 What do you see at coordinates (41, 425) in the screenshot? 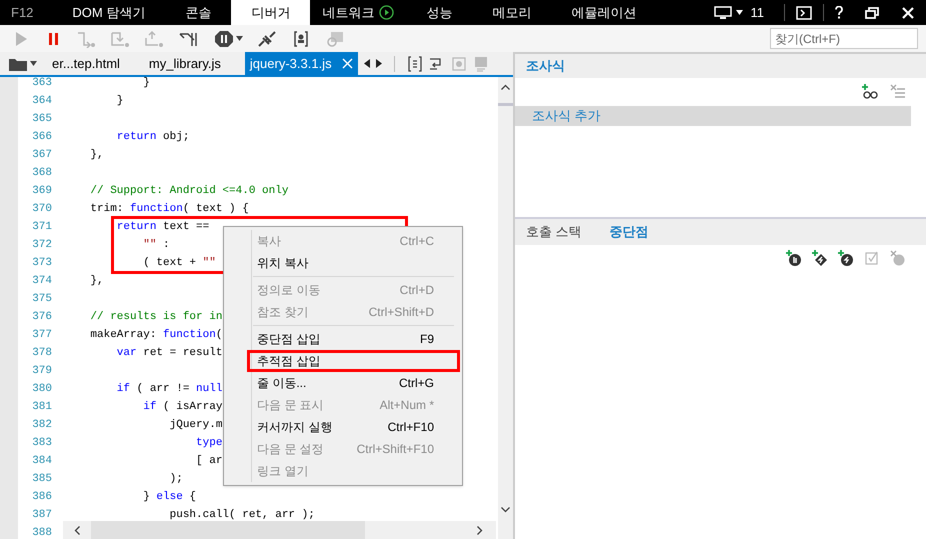
I see `line-number: 382` at bounding box center [41, 425].